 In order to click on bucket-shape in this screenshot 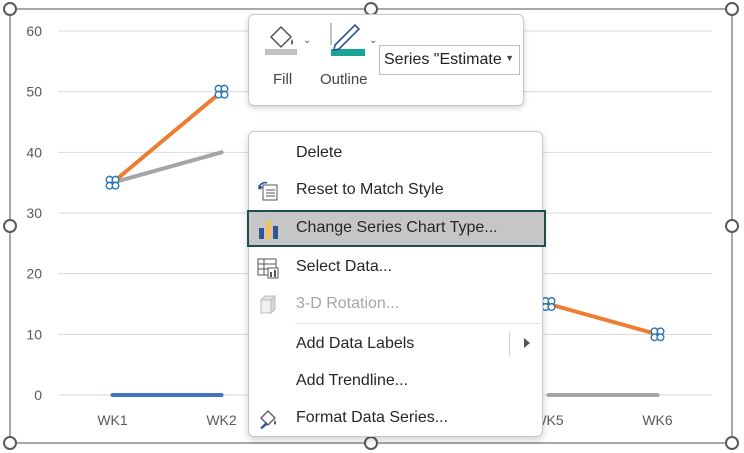, I will do `click(281, 37)`.